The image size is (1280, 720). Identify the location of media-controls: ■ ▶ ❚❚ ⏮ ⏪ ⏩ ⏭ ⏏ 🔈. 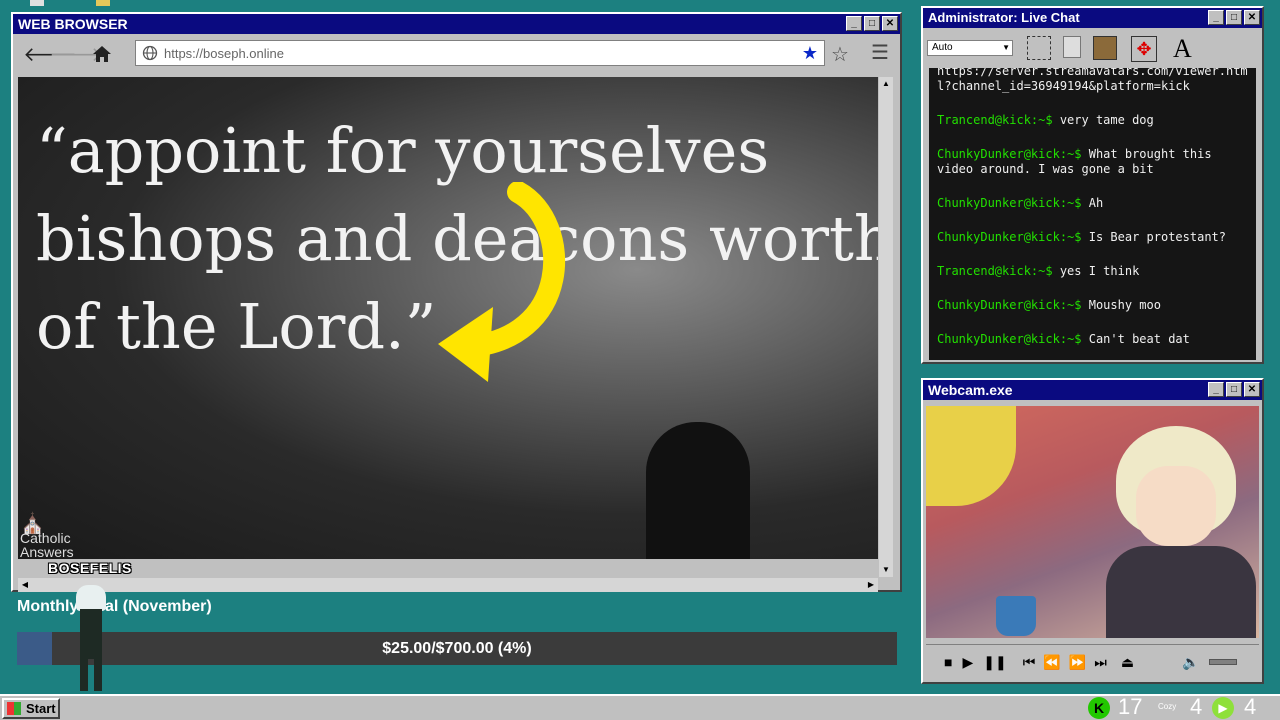
(1092, 661).